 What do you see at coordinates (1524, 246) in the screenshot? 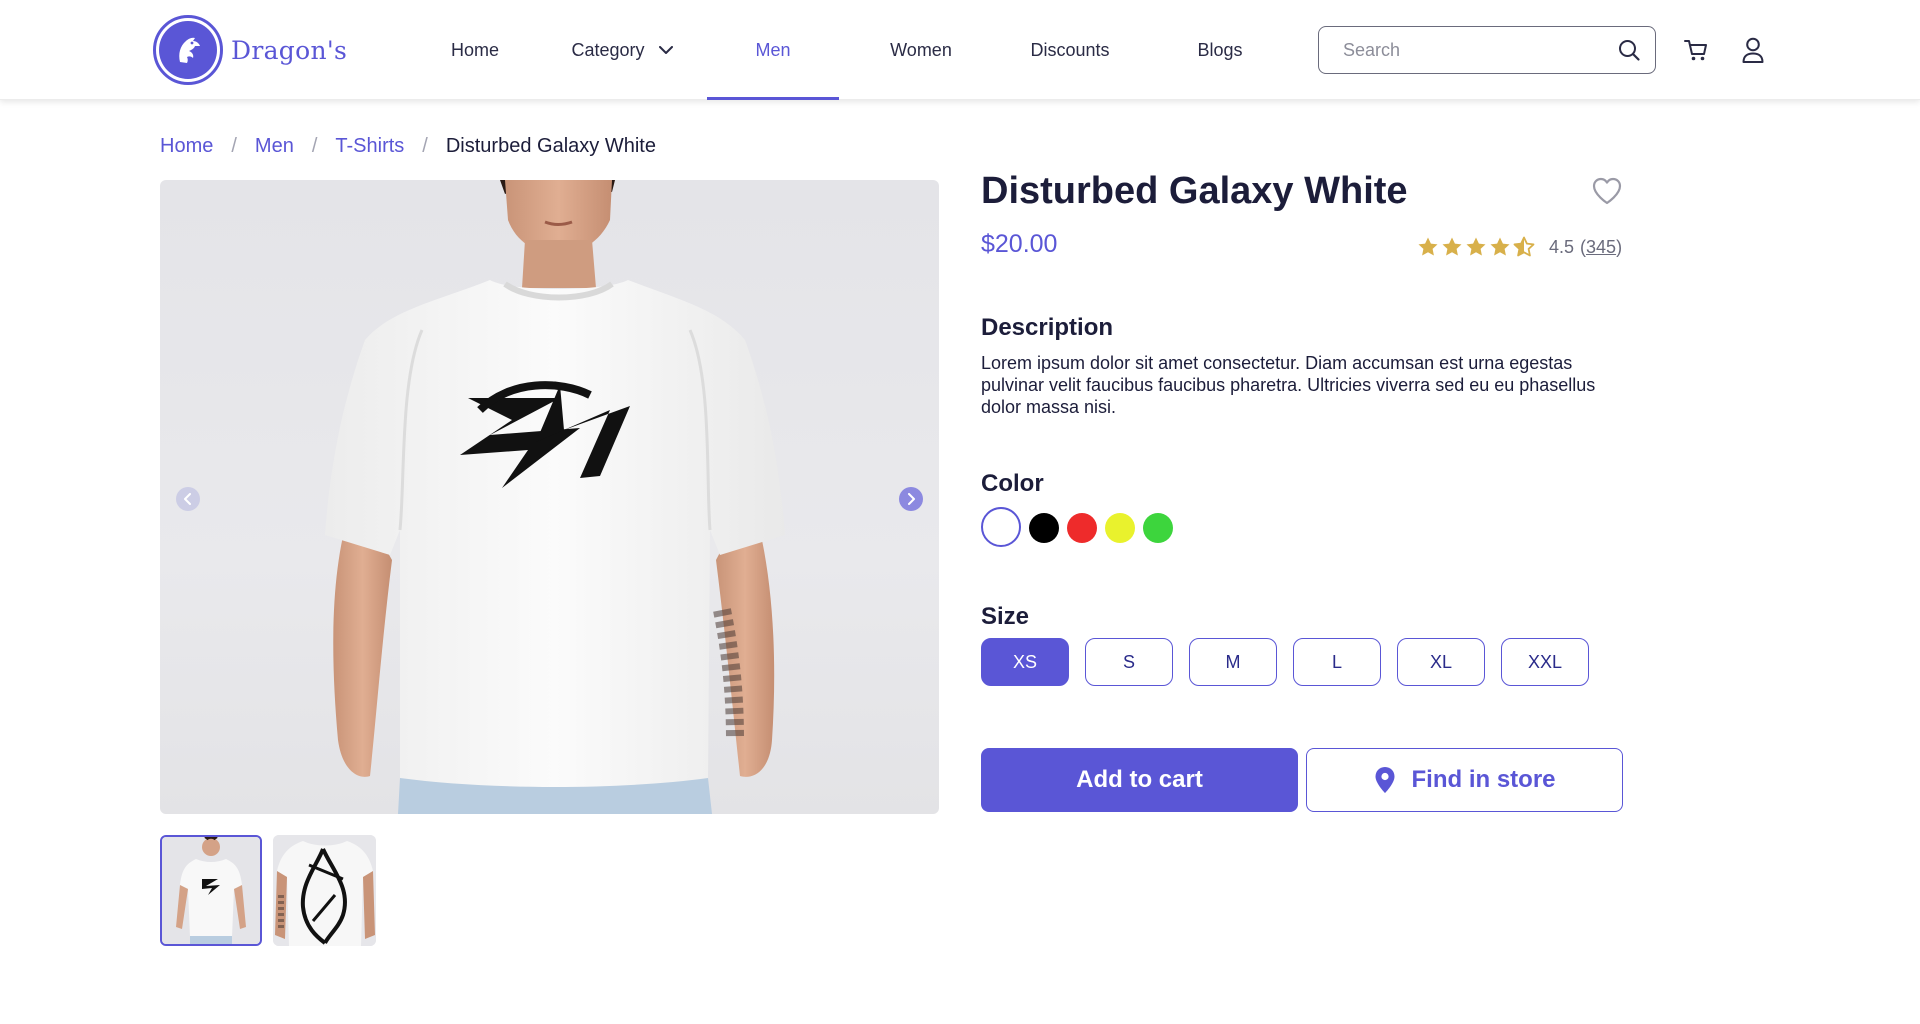
I see `half-star-icon` at bounding box center [1524, 246].